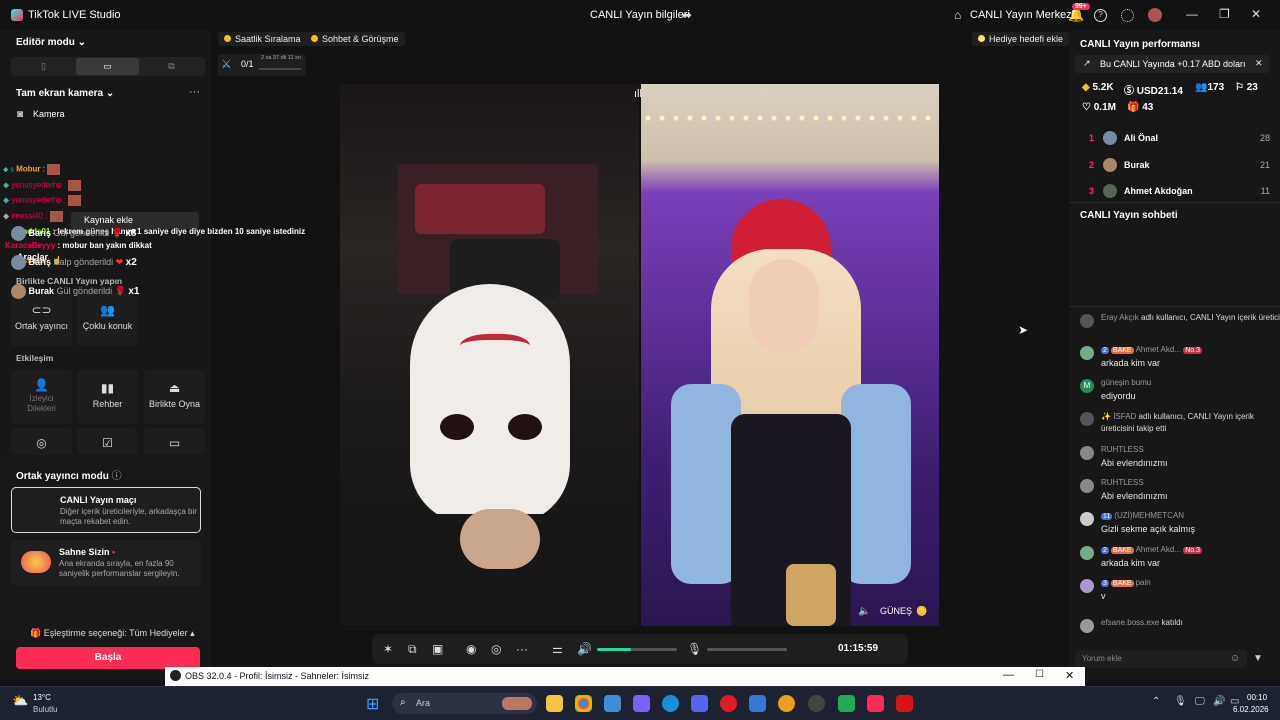  Describe the element at coordinates (1200, 701) in the screenshot. I see `network-icon: 🖵` at that location.